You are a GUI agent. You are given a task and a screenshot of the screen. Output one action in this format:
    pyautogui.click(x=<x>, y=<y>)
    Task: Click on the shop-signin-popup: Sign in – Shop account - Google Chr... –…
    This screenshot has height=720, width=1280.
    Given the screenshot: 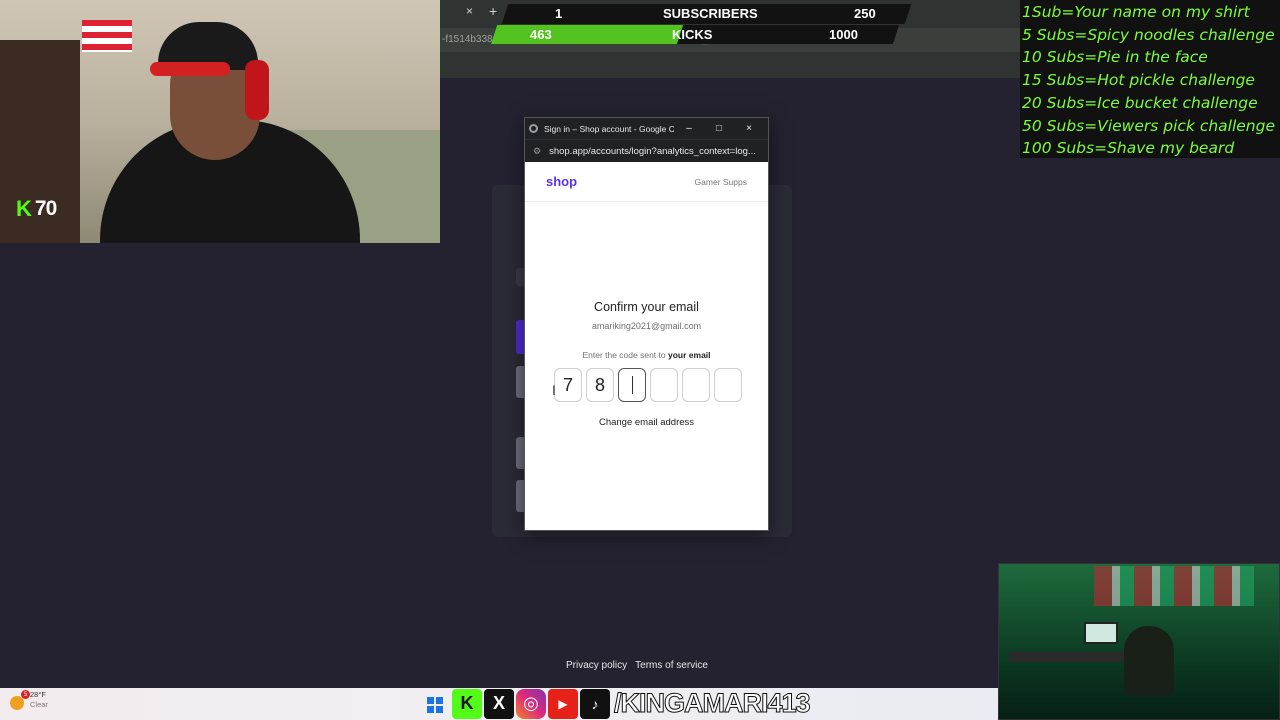 What is the action you would take?
    pyautogui.click(x=646, y=324)
    